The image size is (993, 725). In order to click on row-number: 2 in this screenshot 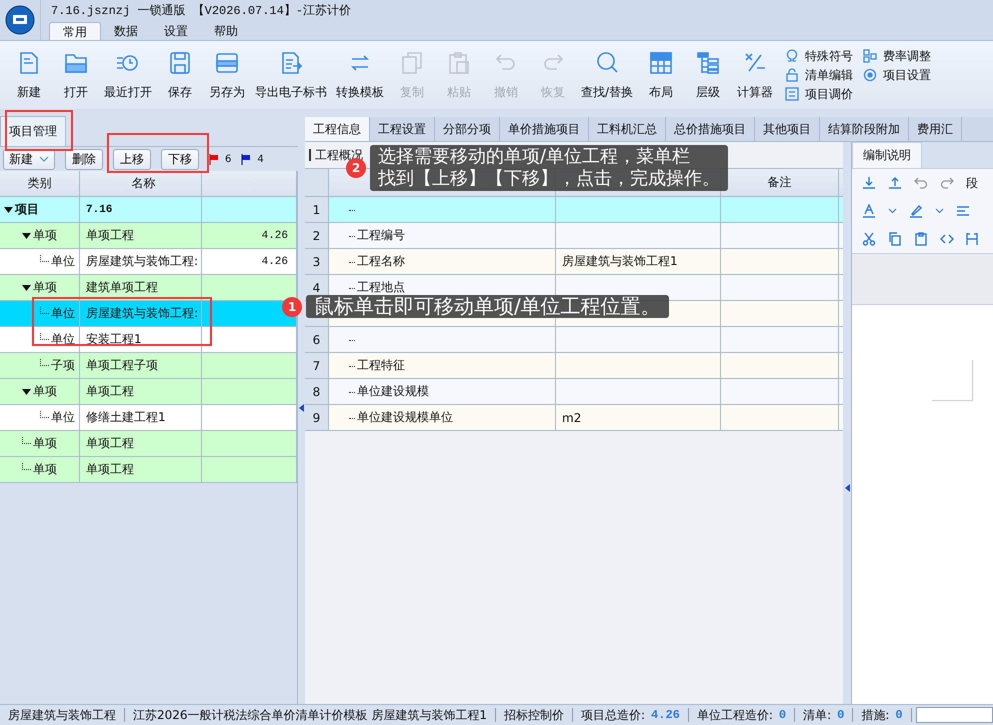, I will do `click(316, 235)`.